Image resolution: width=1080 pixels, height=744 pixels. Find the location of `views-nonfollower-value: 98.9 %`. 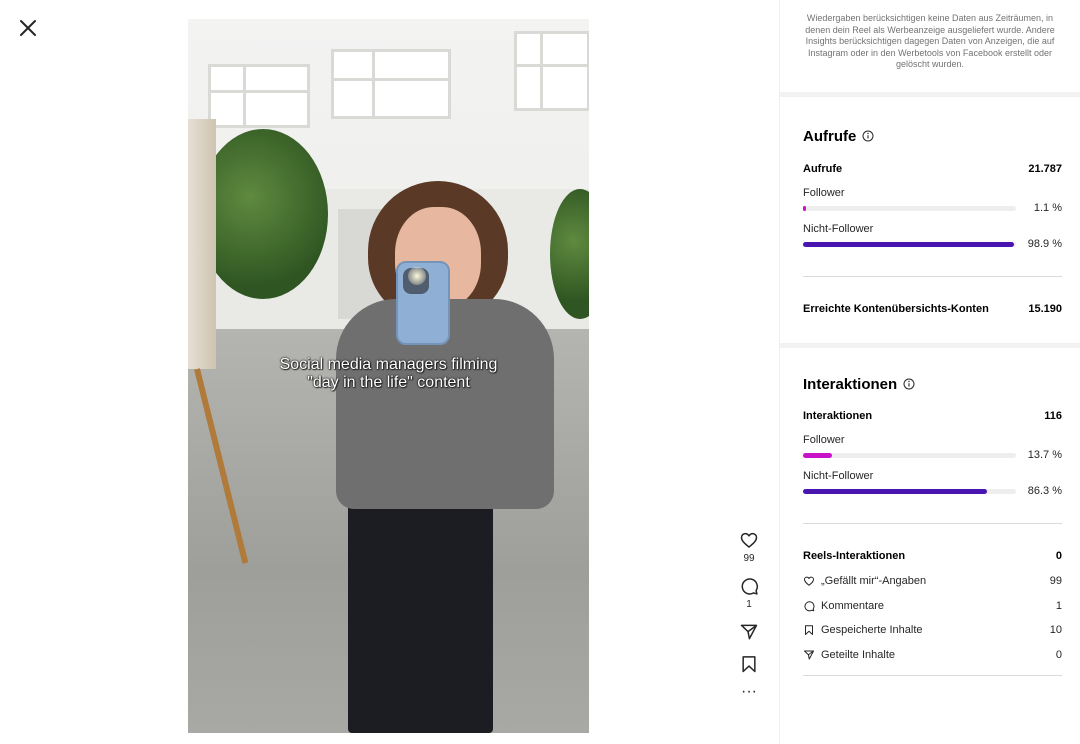

views-nonfollower-value: 98.9 % is located at coordinates (1044, 244).